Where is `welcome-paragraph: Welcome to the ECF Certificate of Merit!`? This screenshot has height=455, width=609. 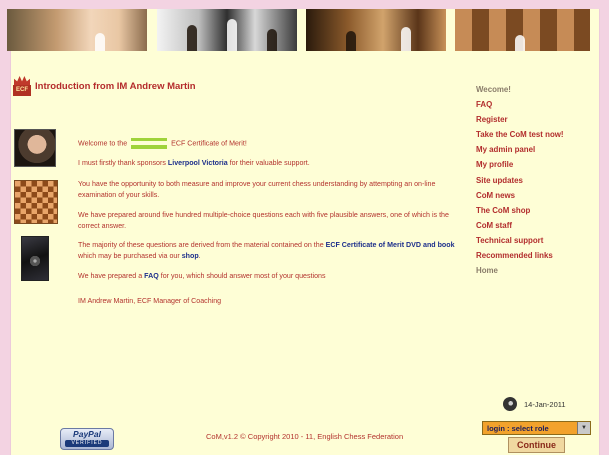
welcome-paragraph: Welcome to the ECF Certificate of Merit! is located at coordinates (162, 143).